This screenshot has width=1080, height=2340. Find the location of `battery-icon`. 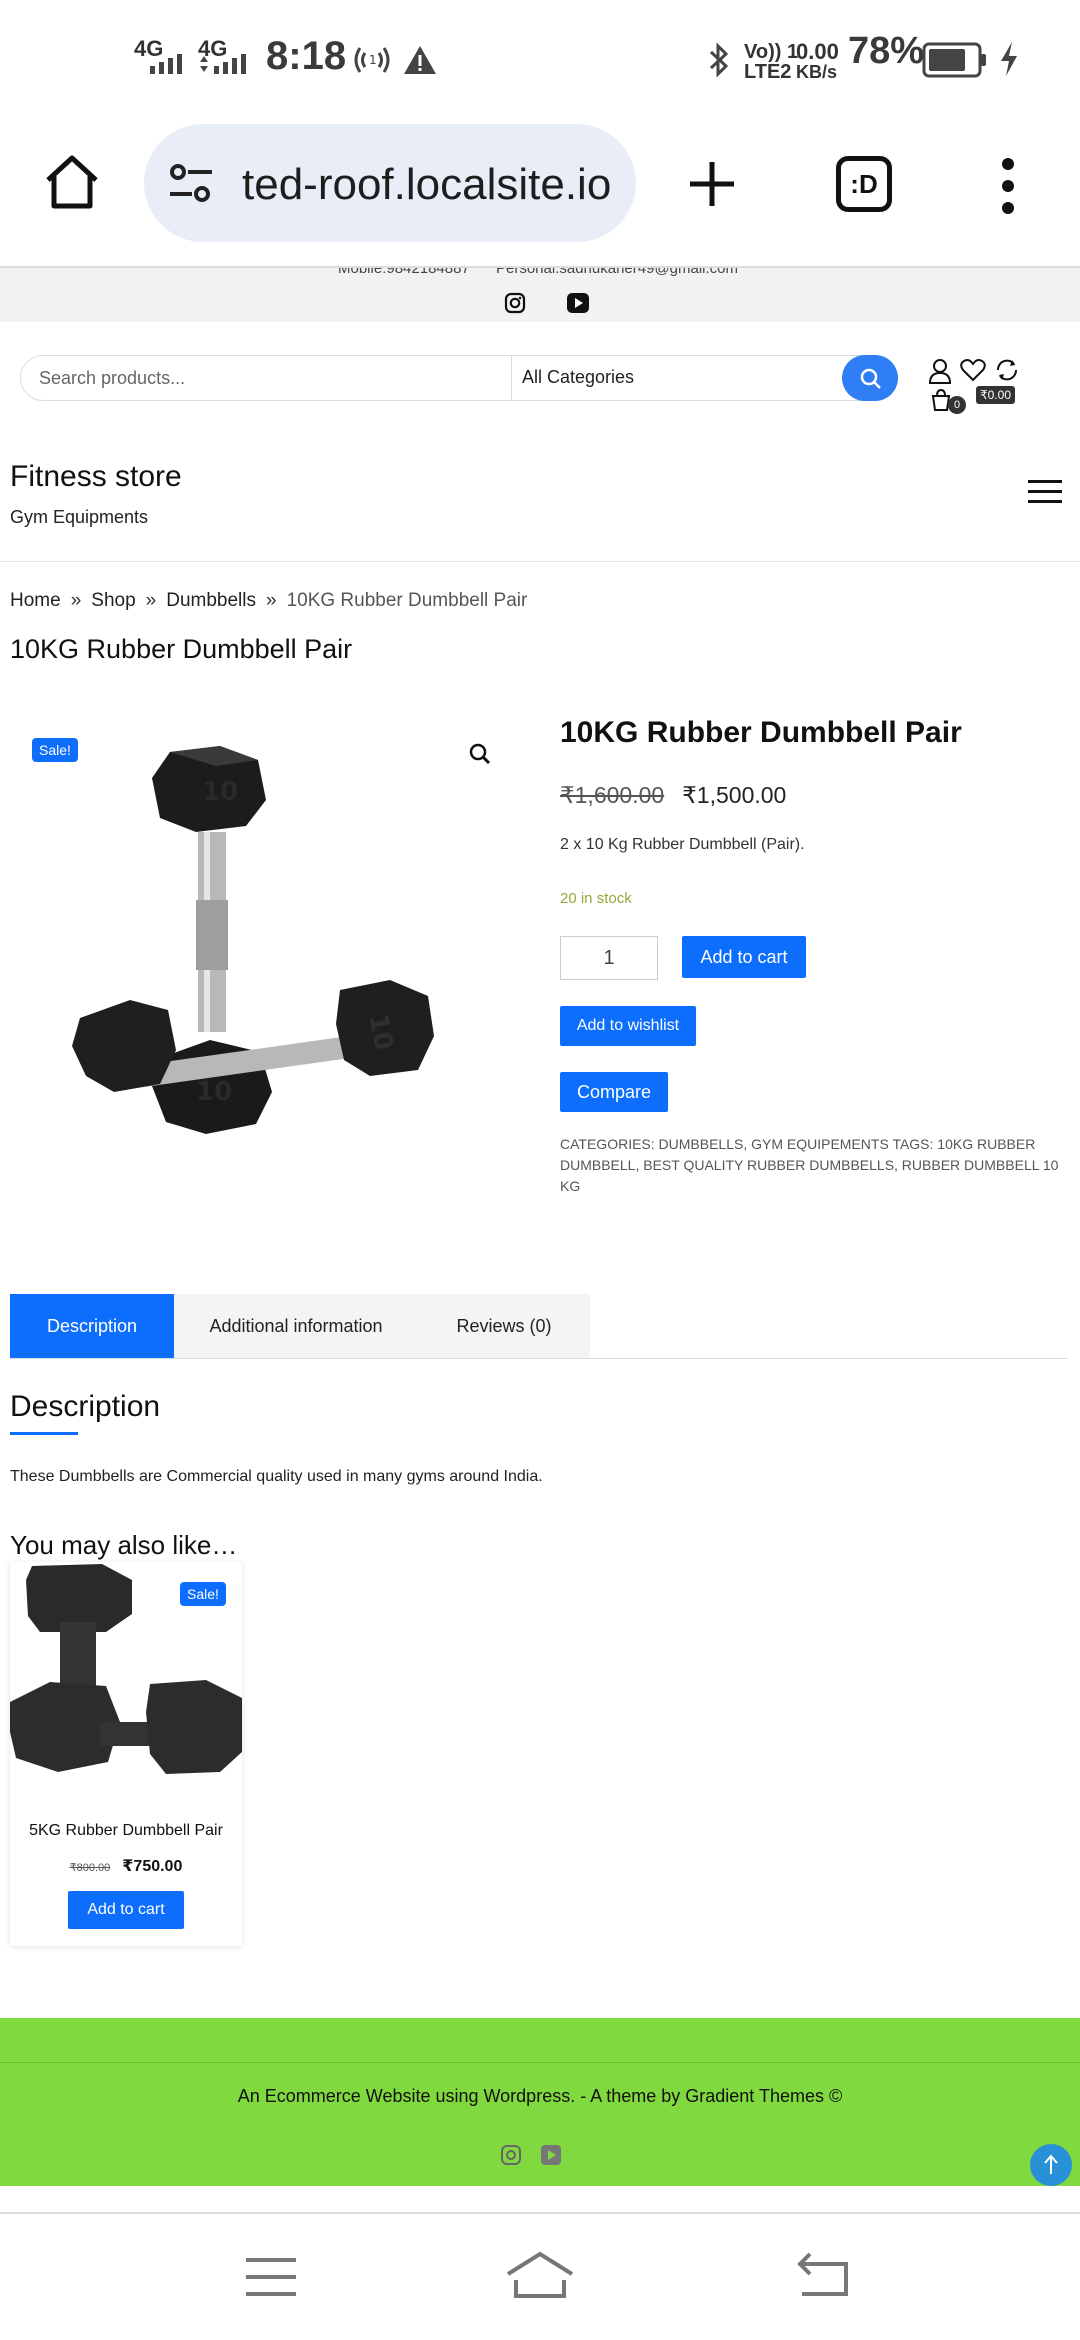

battery-icon is located at coordinates (954, 60).